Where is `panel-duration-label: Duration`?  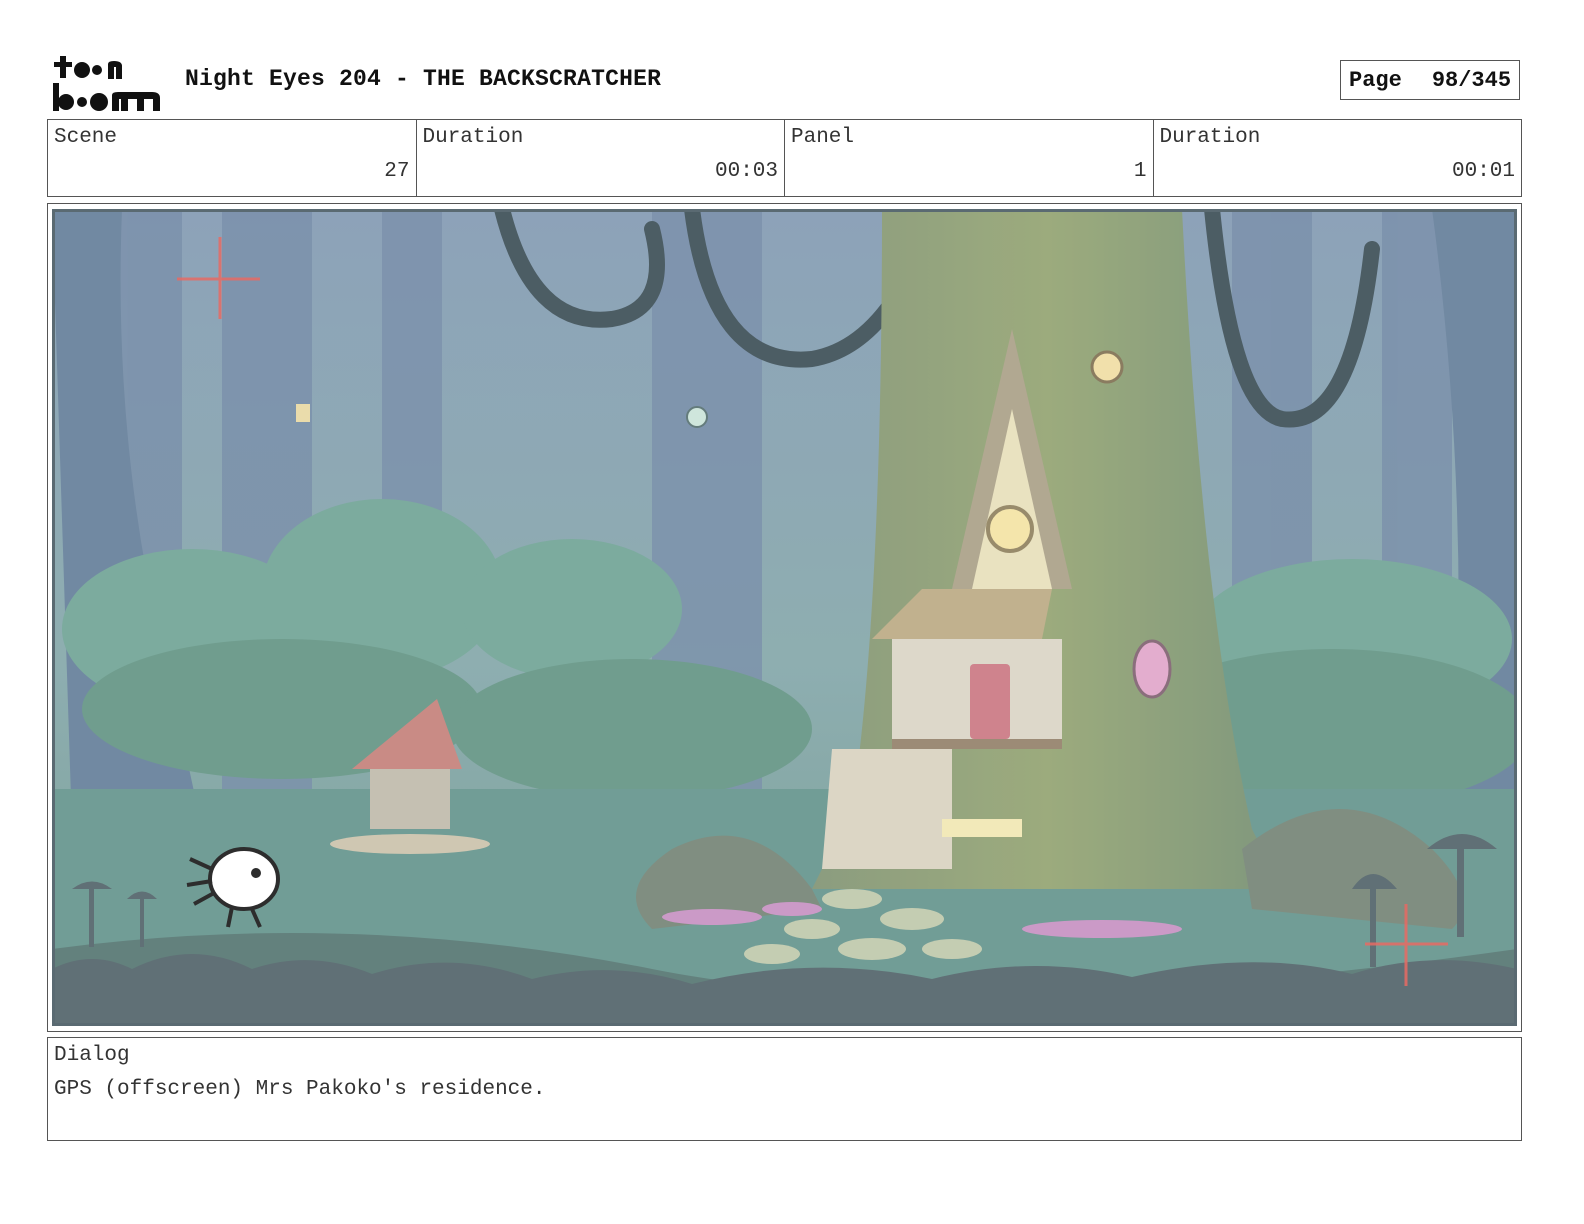 panel-duration-label: Duration is located at coordinates (1210, 137).